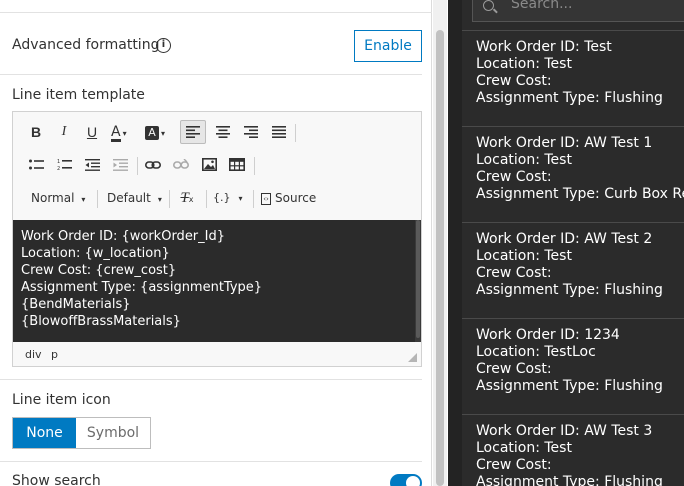 The width and height of the screenshot is (684, 486). What do you see at coordinates (544, 47) in the screenshot?
I see `list-item-line: Work Order ID: Test` at bounding box center [544, 47].